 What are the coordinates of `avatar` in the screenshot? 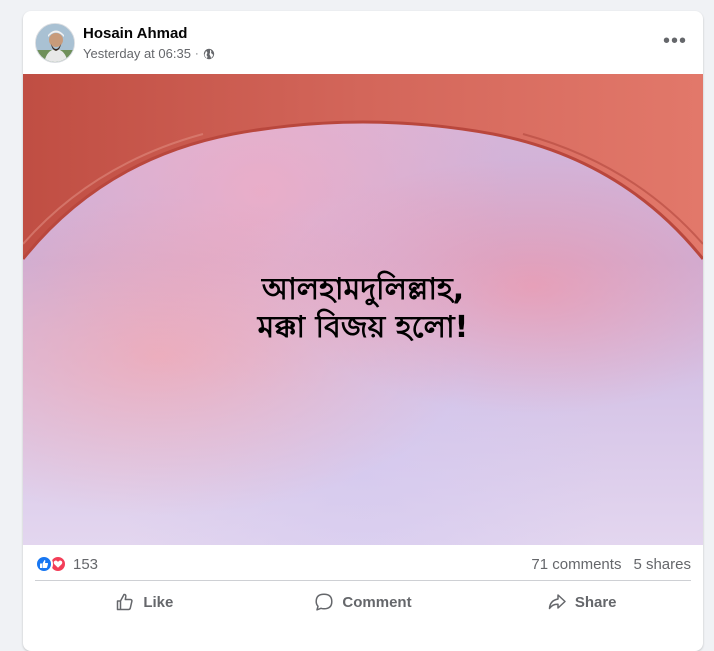 It's located at (55, 43).